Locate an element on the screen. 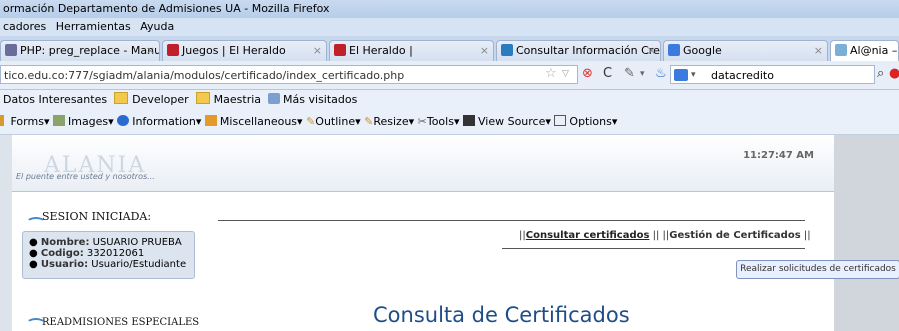  tab-alania: Al@nia – Sis is located at coordinates (864, 50).